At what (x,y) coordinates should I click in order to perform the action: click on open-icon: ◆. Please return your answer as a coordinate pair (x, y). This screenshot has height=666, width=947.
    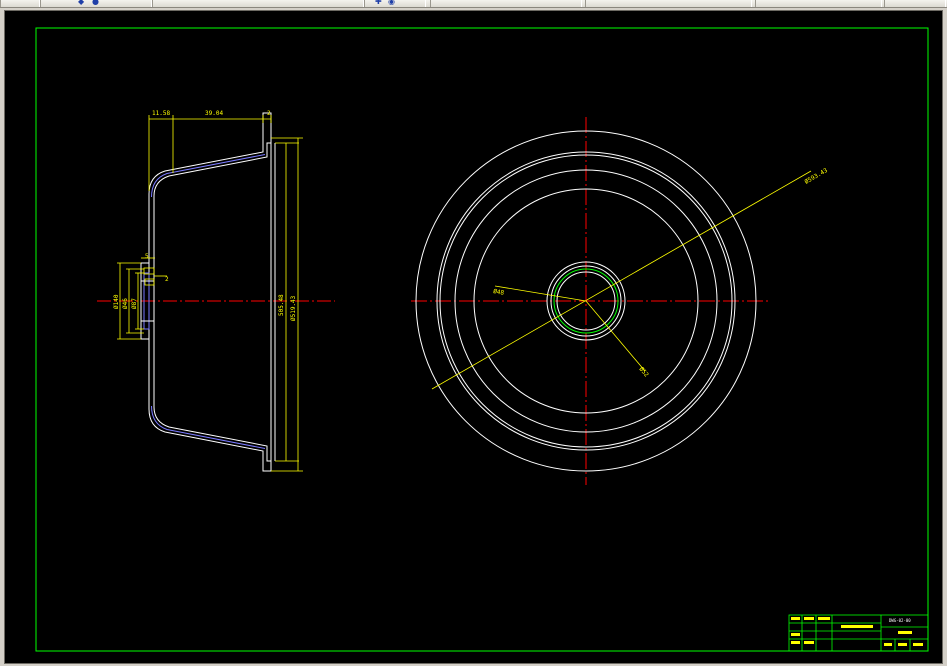
    Looking at the image, I should click on (81, 3).